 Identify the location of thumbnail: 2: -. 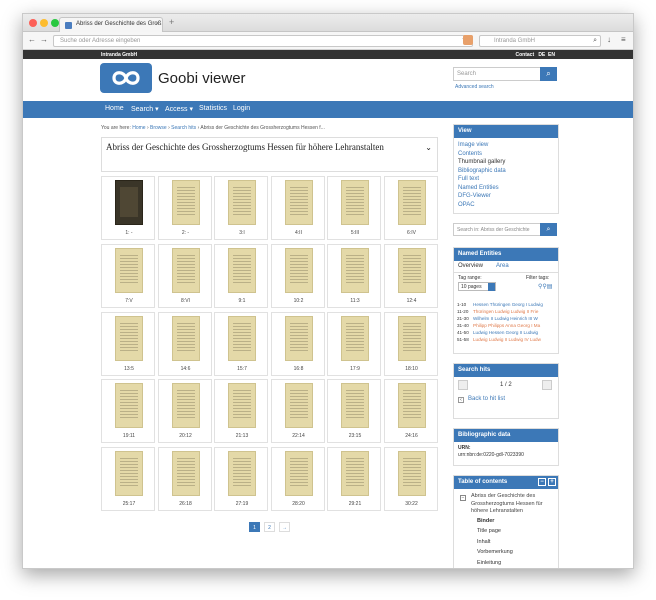
(184, 208).